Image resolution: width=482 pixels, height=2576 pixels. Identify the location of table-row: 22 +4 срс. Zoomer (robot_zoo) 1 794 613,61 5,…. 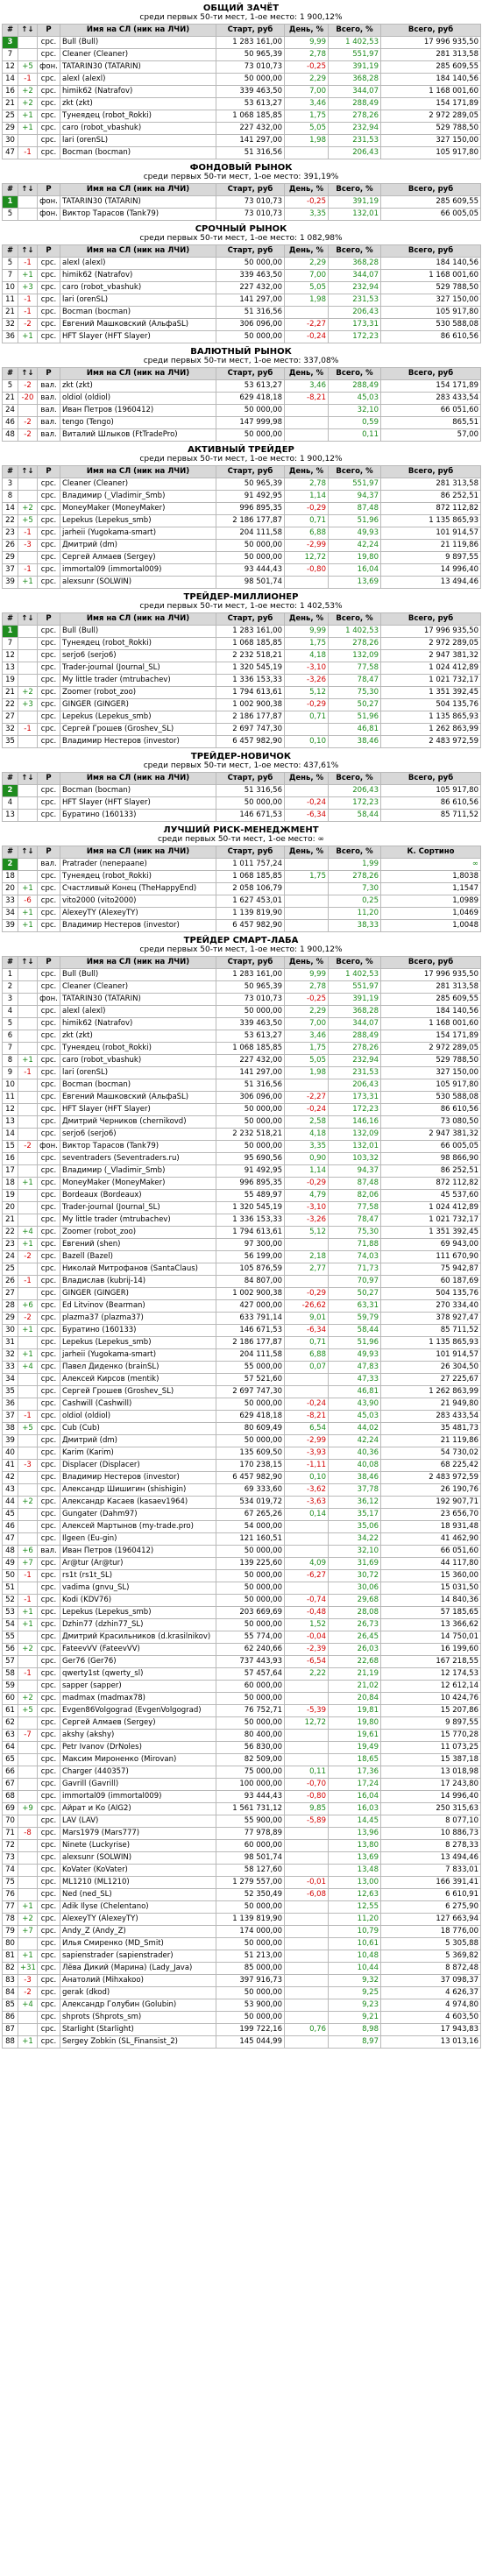
(241, 1232).